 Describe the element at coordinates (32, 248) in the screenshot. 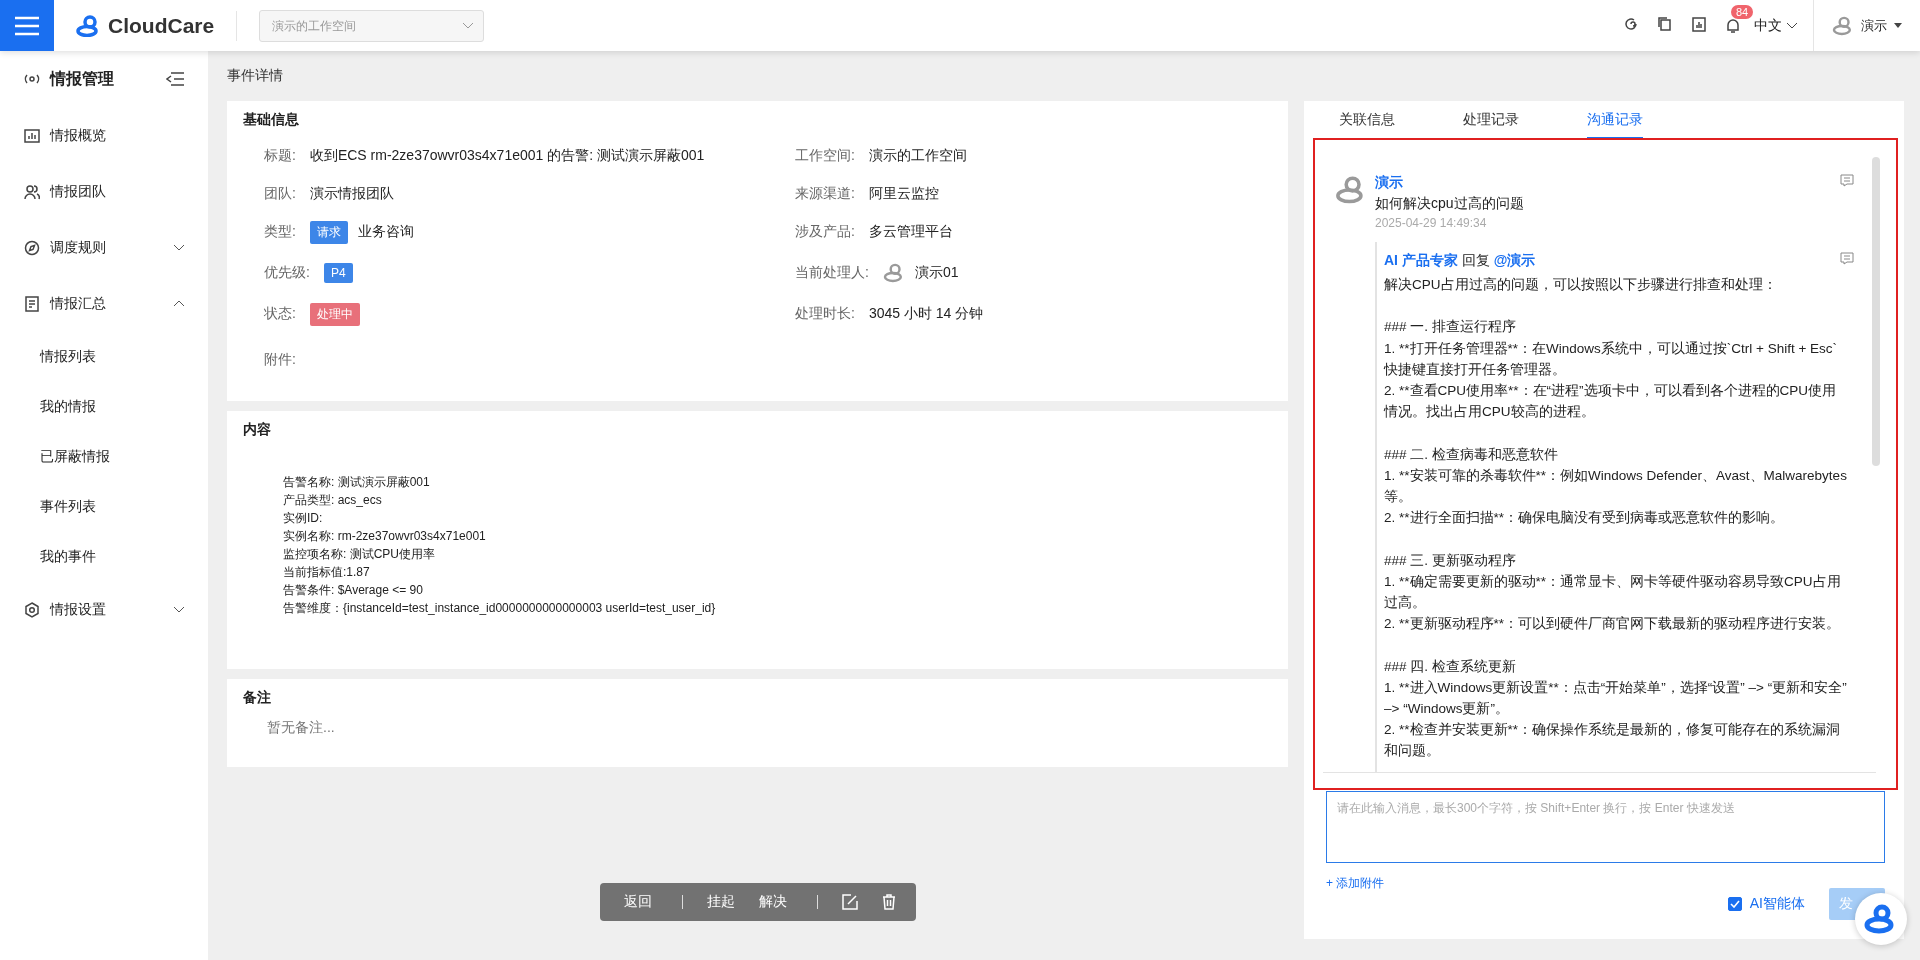

I see `compass-icon` at that location.